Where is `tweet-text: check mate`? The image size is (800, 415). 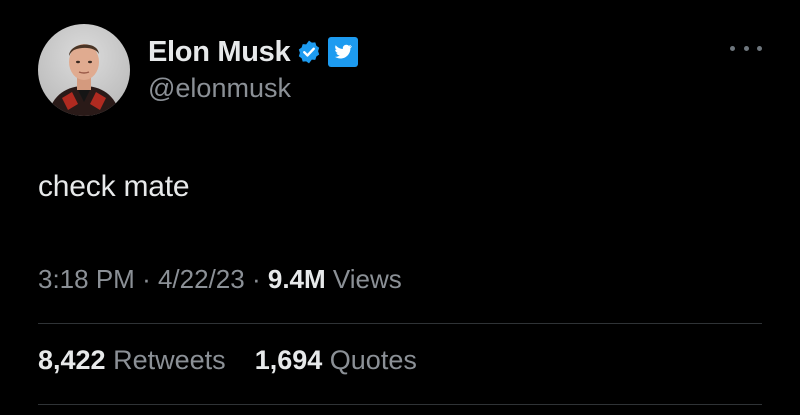
tweet-text: check mate is located at coordinates (114, 186).